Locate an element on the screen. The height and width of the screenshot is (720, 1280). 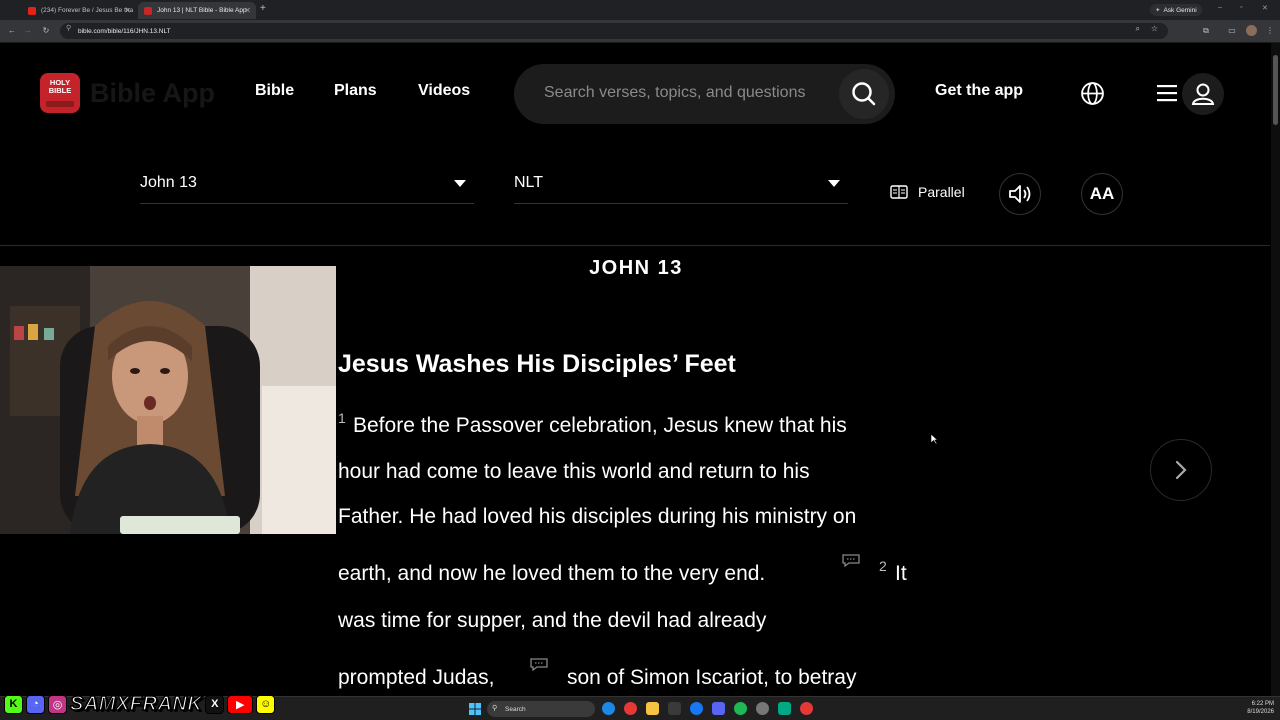
tab-bible: John 13 | NLT Bible - Bible App ✕ is located at coordinates (197, 10).